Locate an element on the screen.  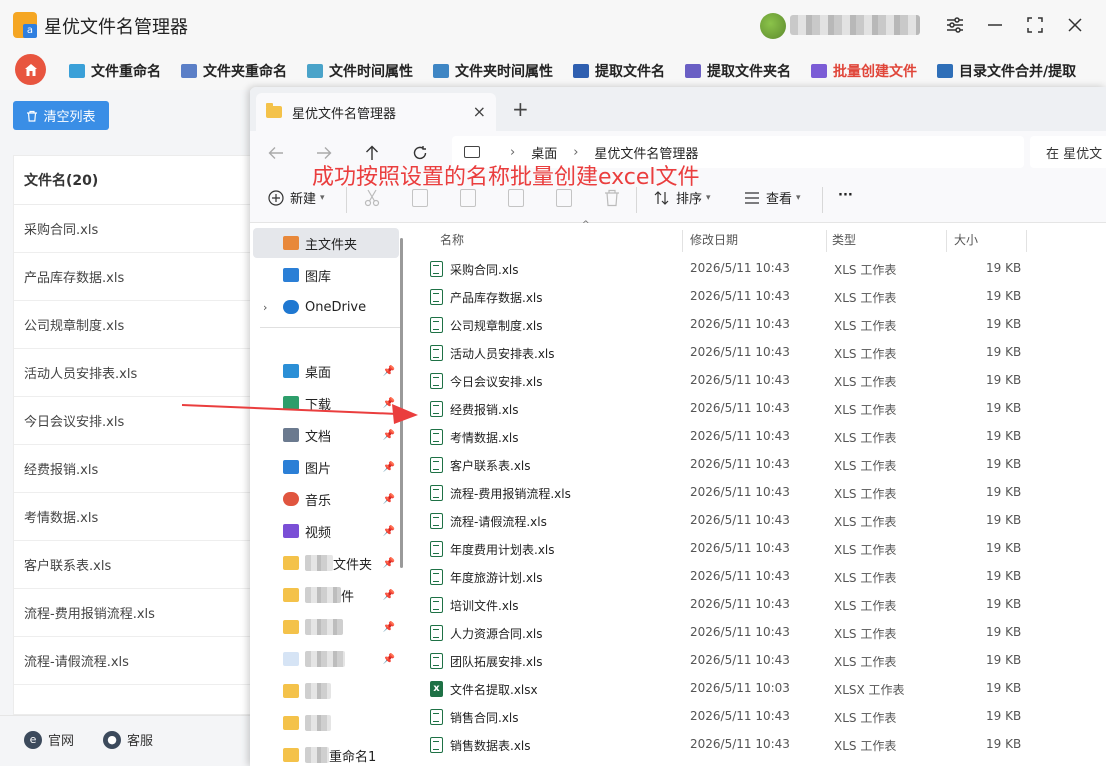
paste-icon is located at coordinates (468, 198).